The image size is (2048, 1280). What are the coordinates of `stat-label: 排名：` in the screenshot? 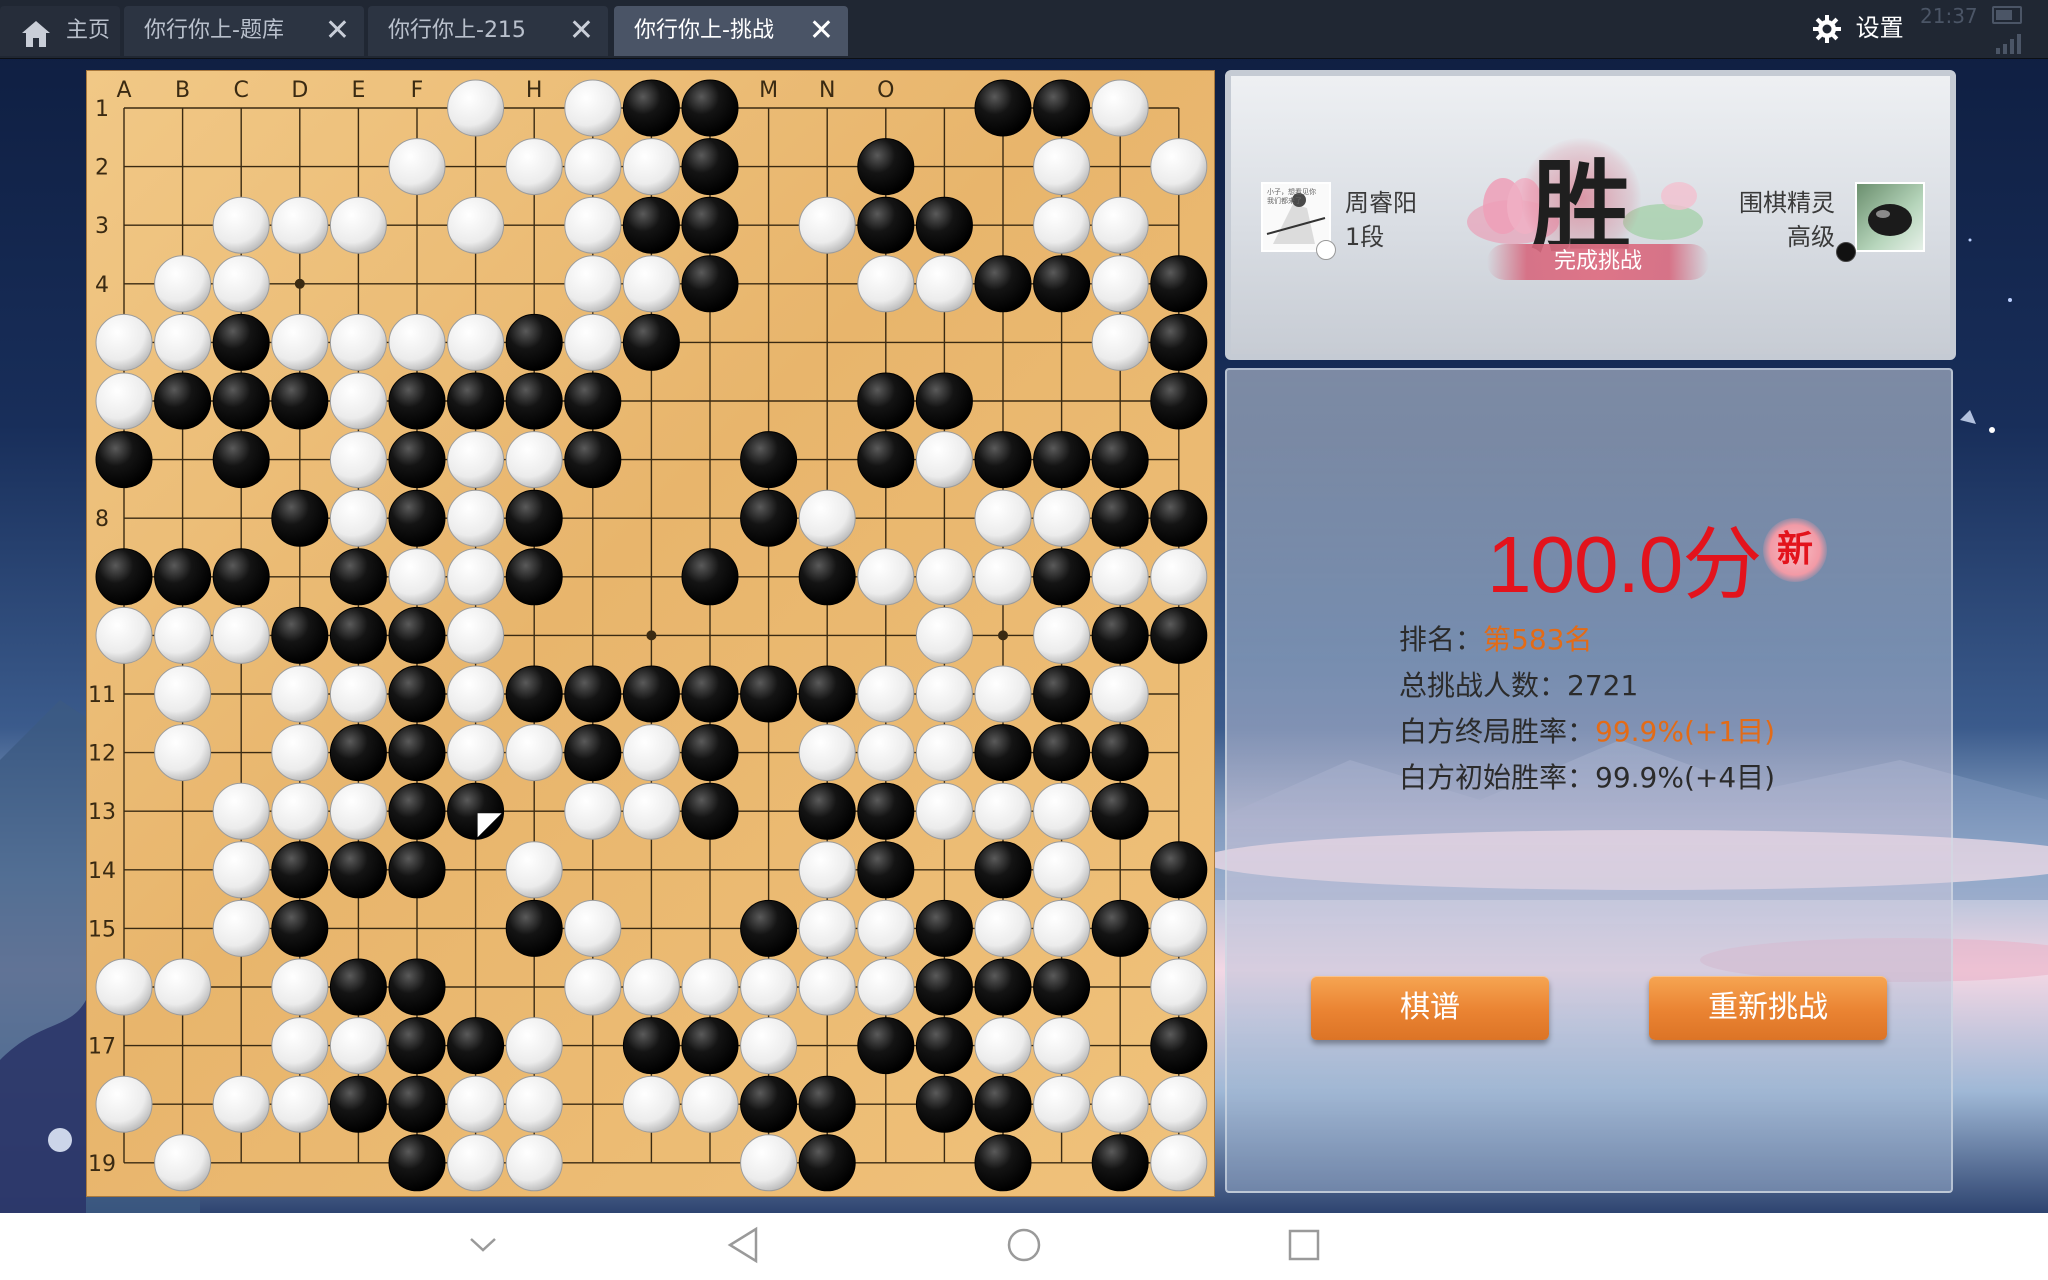 It's located at (1441, 639).